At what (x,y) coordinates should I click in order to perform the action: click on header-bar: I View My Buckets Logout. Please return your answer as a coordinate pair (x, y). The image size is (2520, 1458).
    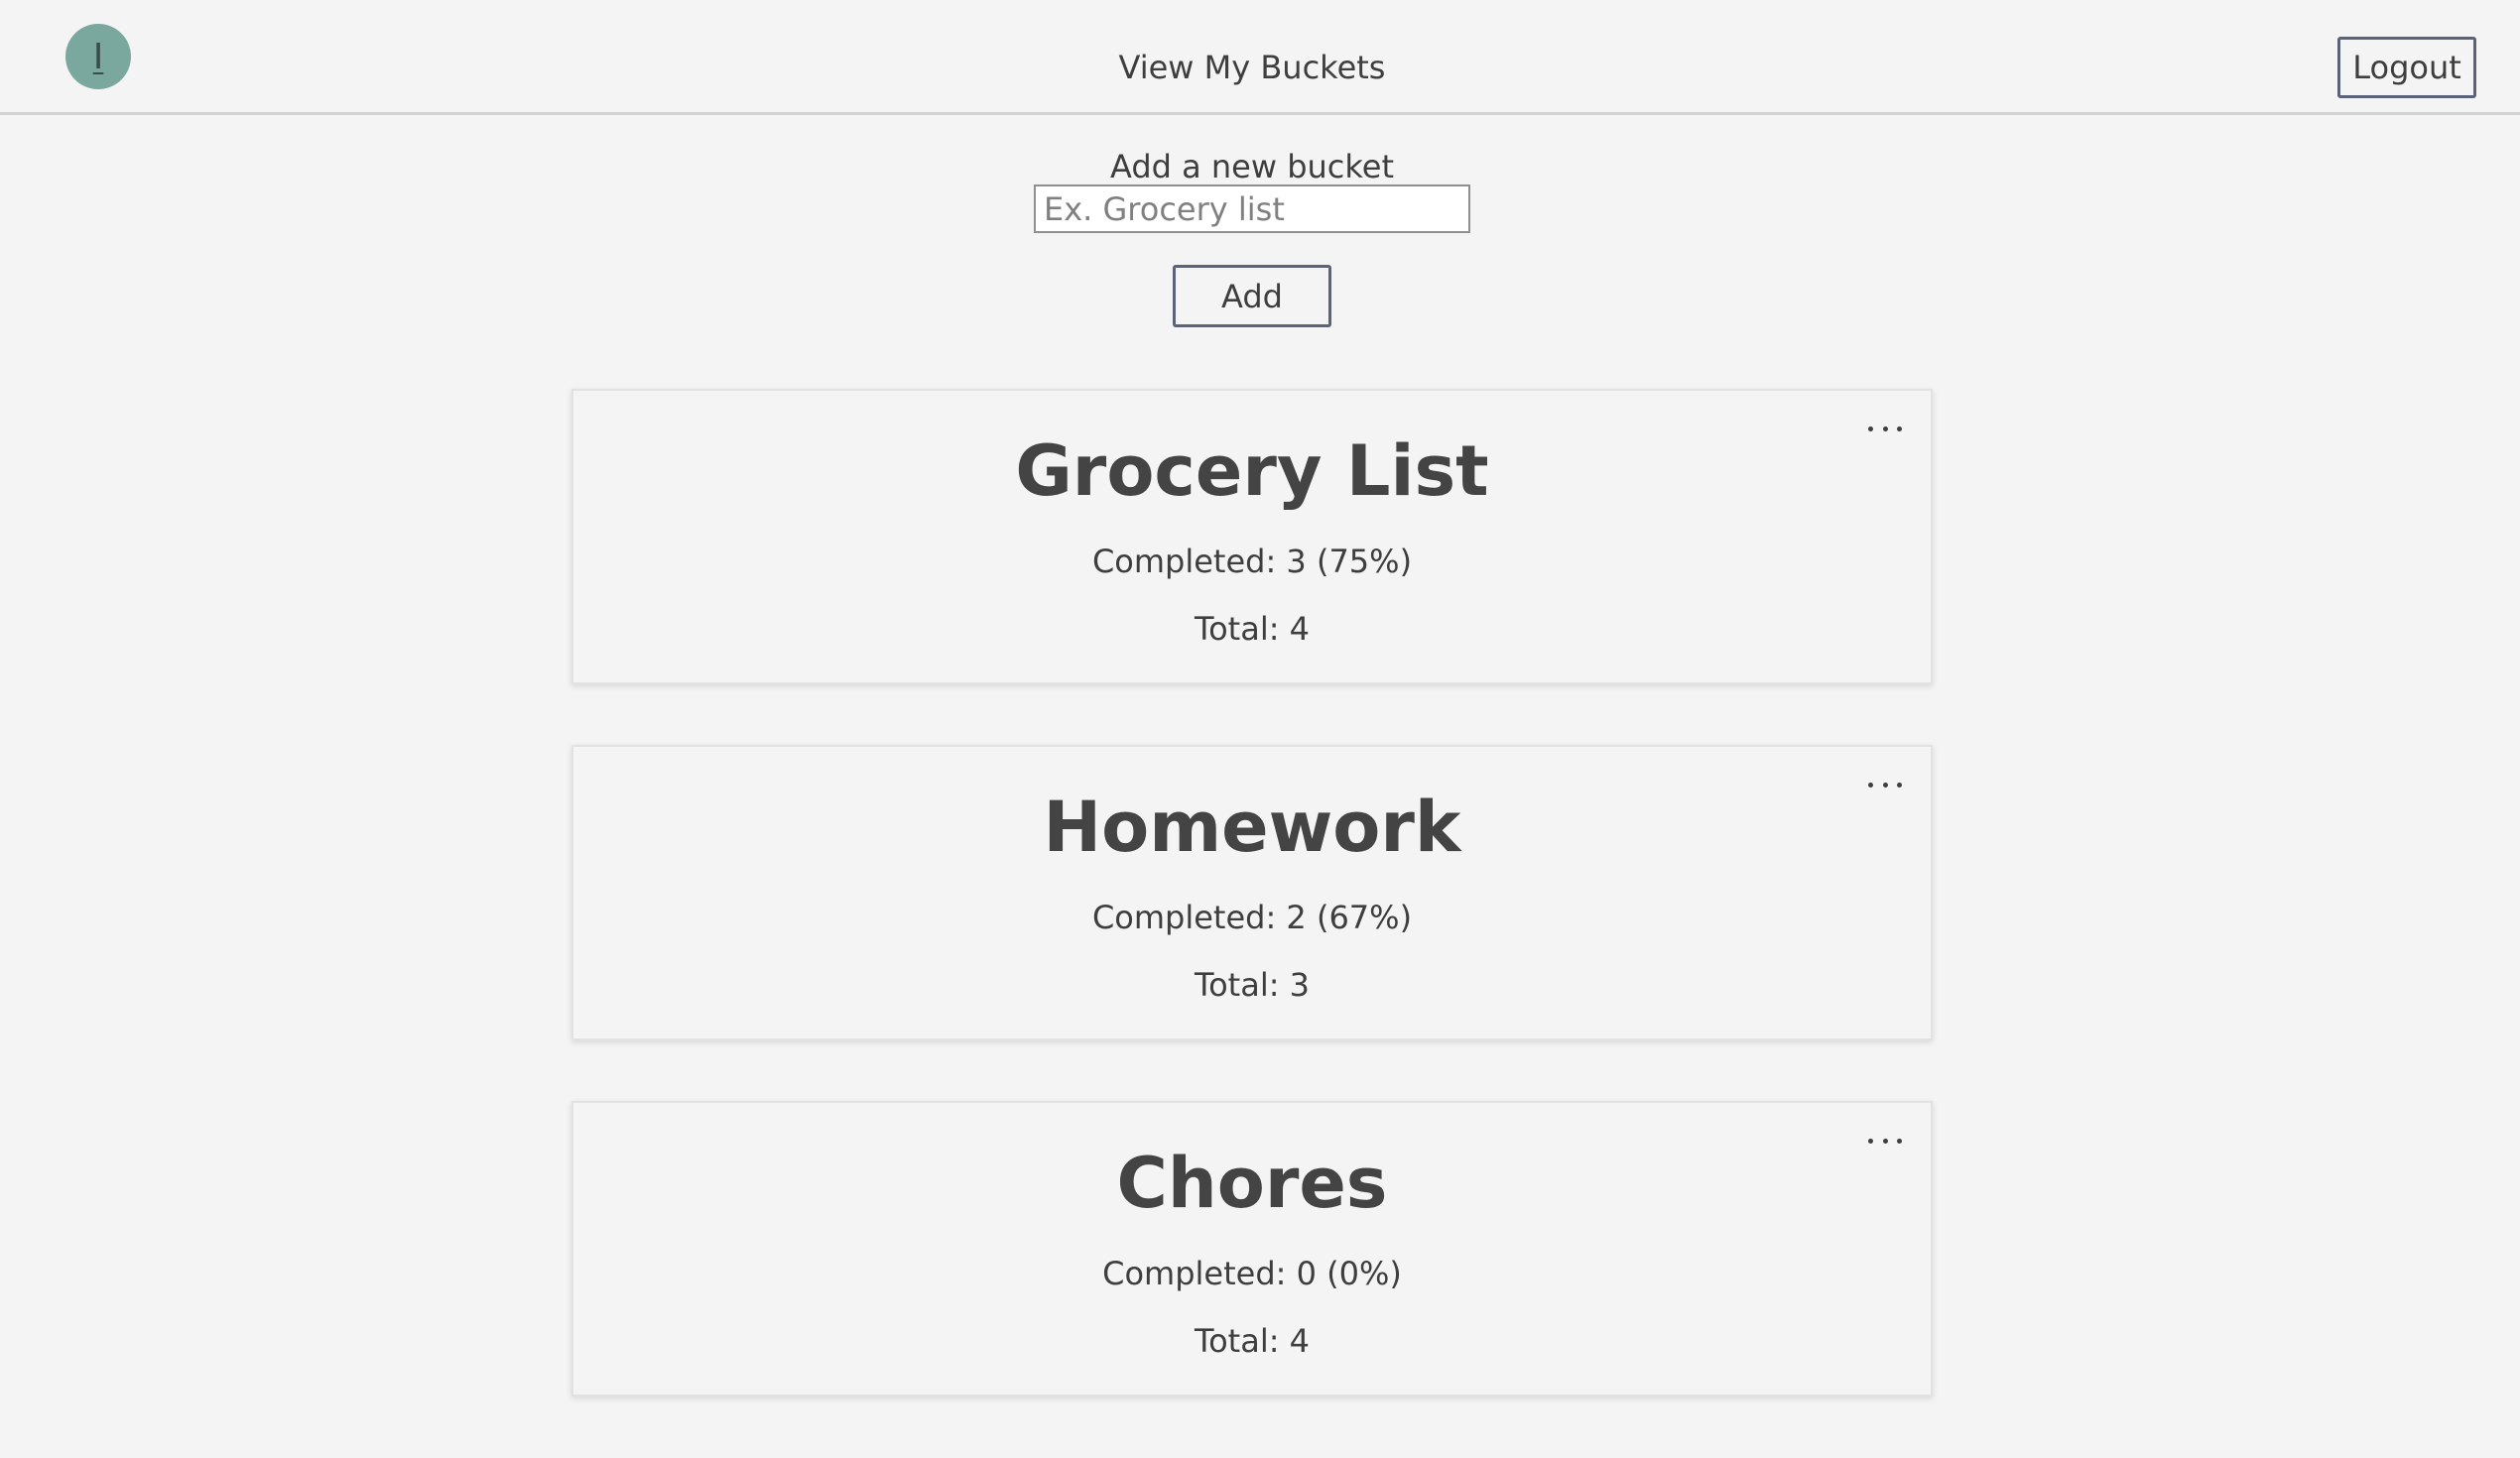
    Looking at the image, I should click on (1260, 57).